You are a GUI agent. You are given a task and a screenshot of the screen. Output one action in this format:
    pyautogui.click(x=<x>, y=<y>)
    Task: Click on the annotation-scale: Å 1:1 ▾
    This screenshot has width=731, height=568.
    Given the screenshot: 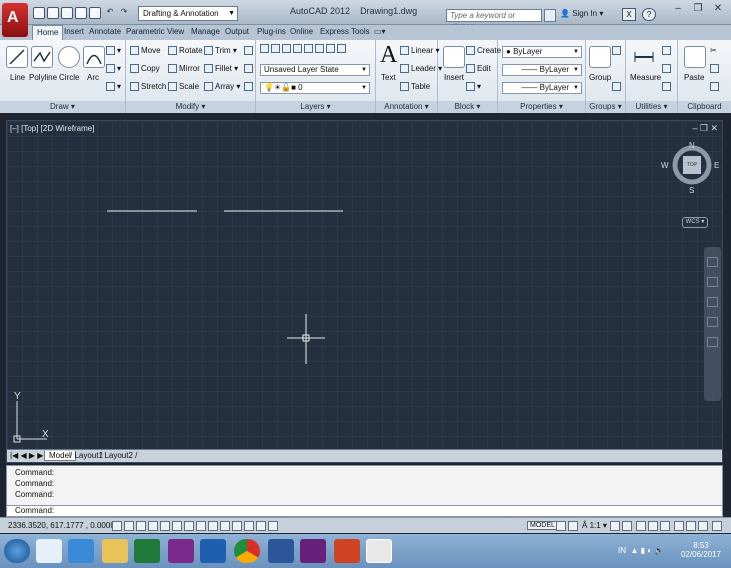 What is the action you would take?
    pyautogui.click(x=594, y=525)
    